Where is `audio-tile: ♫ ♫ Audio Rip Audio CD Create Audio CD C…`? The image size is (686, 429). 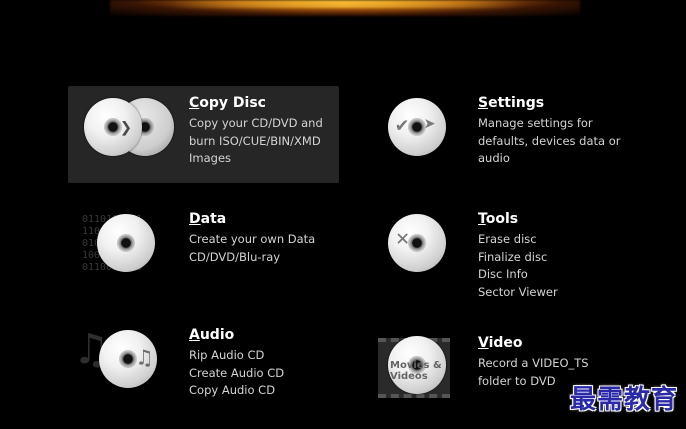 audio-tile: ♫ ♫ Audio Rip Audio CD Create Audio CD C… is located at coordinates (203, 366).